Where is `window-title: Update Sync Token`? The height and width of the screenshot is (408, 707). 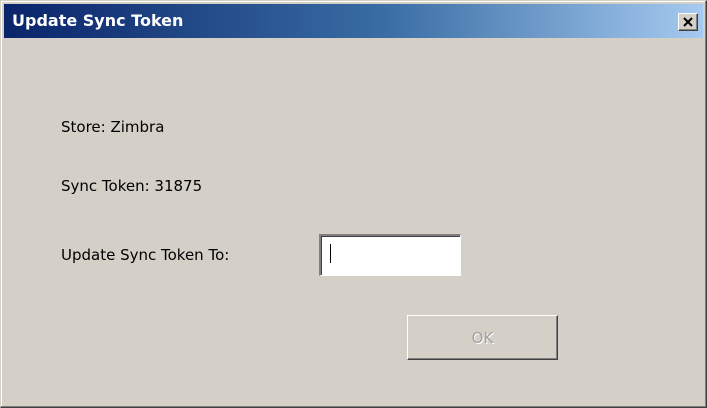
window-title: Update Sync Token is located at coordinates (98, 20).